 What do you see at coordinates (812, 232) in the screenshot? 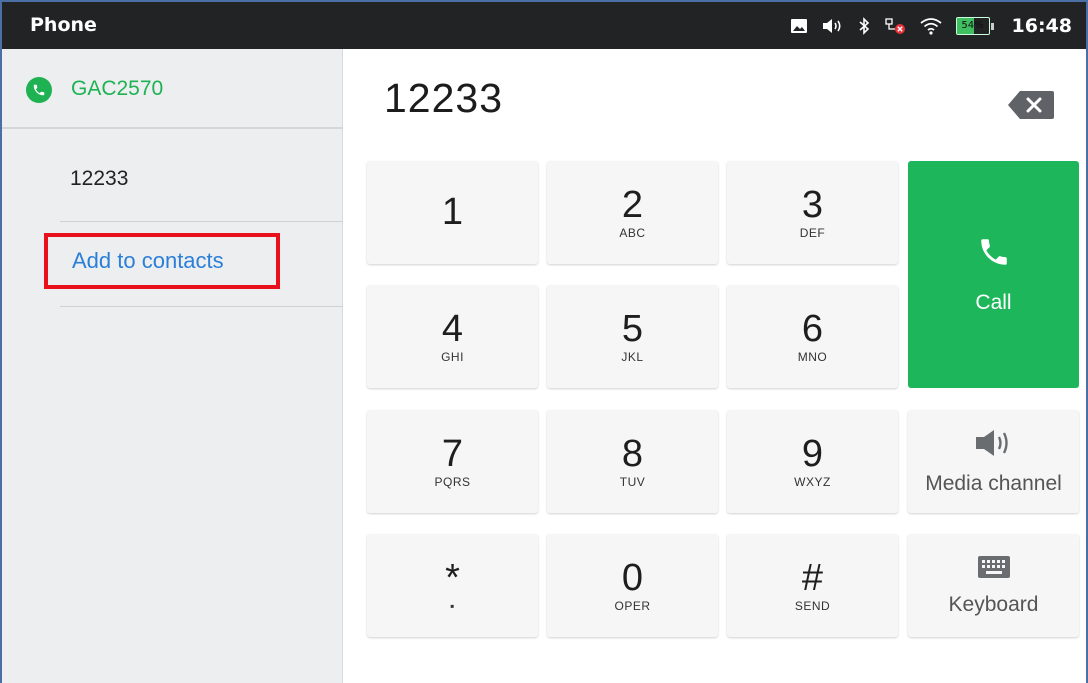
I see `key-letters: DEF` at bounding box center [812, 232].